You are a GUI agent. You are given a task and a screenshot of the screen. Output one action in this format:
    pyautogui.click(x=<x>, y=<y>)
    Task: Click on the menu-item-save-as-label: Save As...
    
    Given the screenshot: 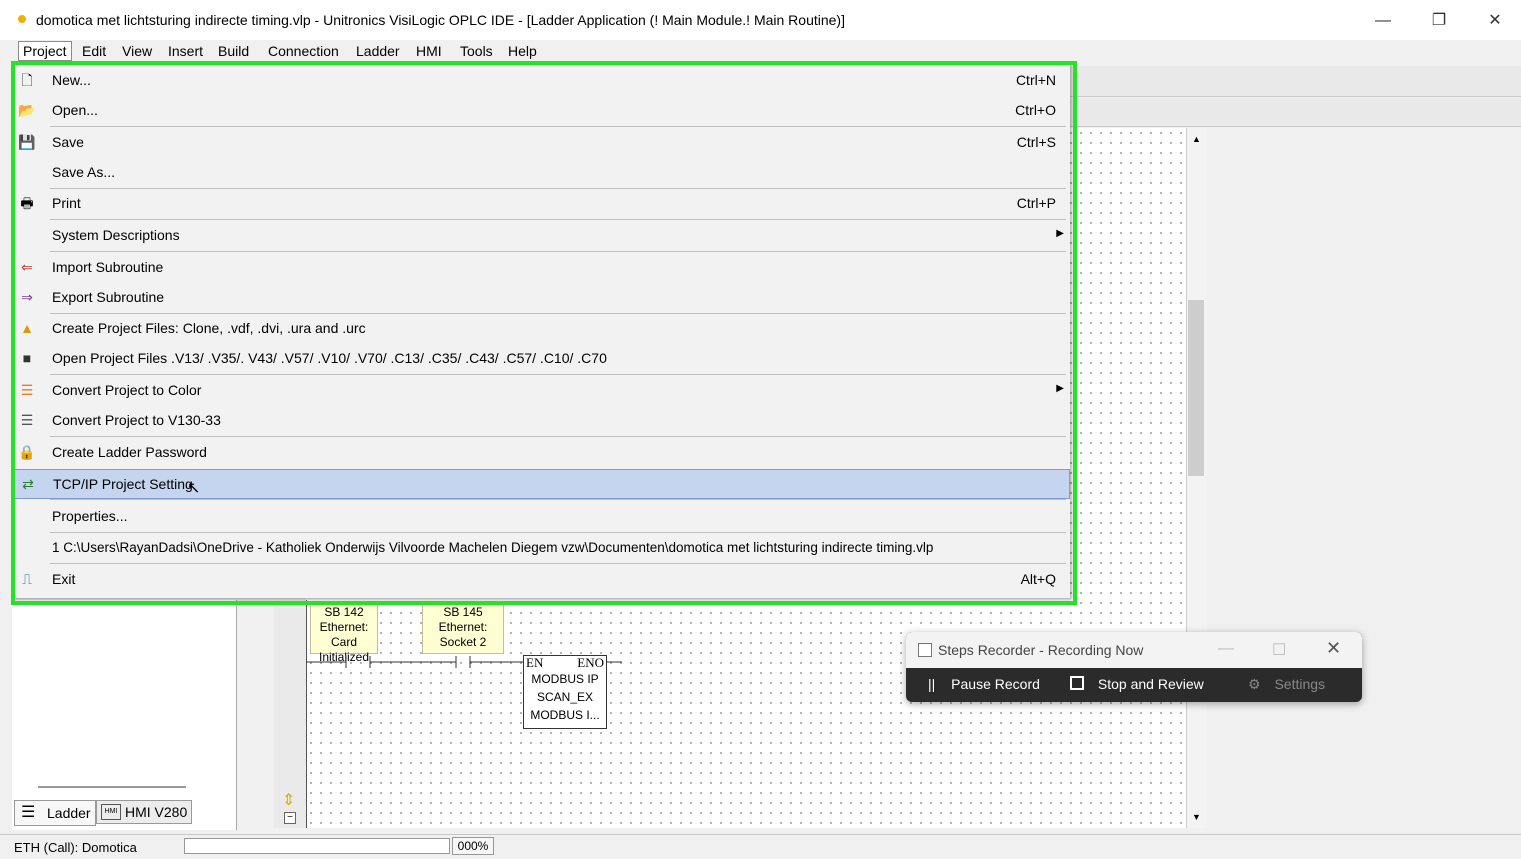 What is the action you would take?
    pyautogui.click(x=84, y=172)
    